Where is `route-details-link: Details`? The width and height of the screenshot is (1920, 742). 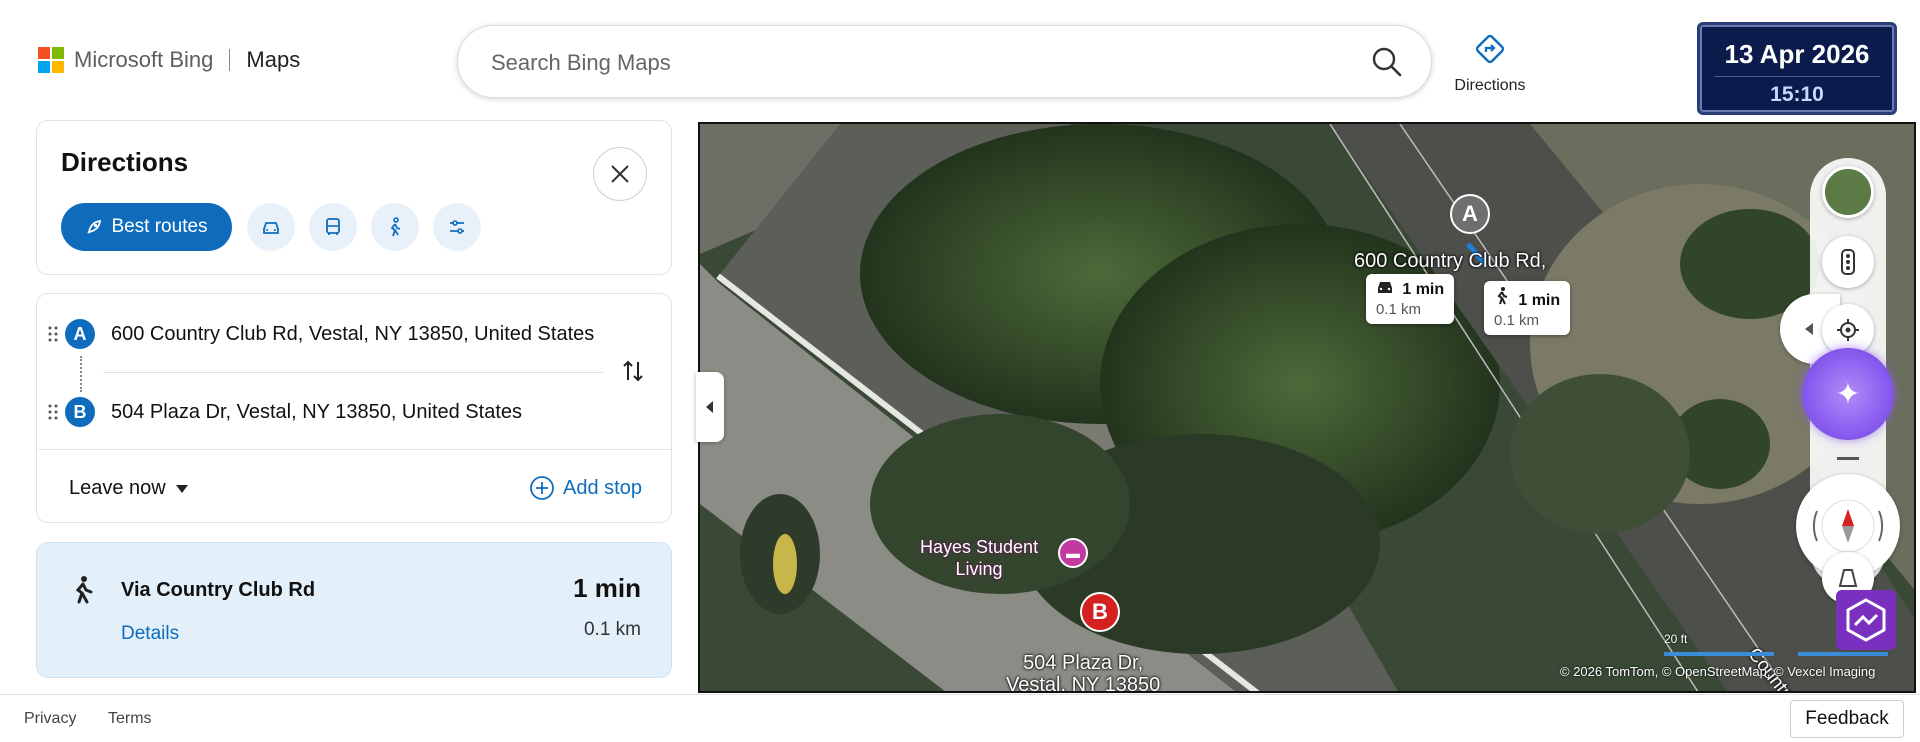 route-details-link: Details is located at coordinates (150, 634).